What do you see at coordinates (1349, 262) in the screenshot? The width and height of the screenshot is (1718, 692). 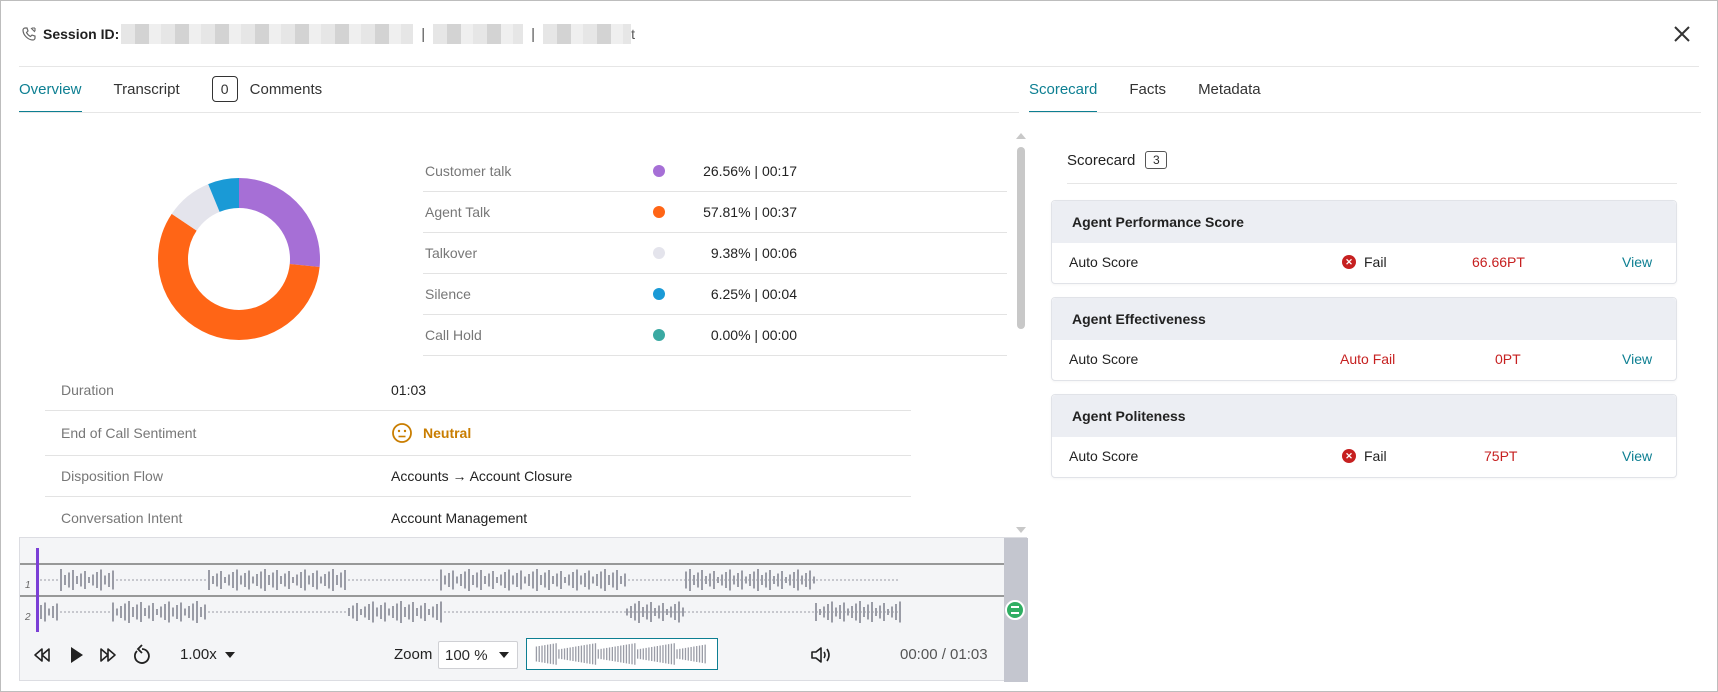 I see `fail-icon: ✕` at bounding box center [1349, 262].